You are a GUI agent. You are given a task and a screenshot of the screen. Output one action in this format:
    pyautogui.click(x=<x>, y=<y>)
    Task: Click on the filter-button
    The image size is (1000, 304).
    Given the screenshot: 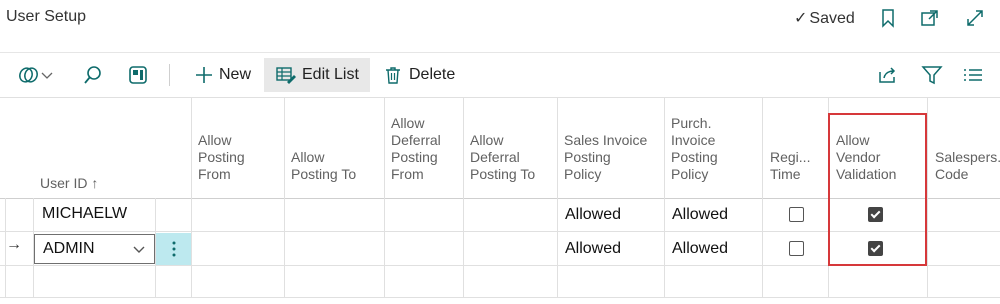 What is the action you would take?
    pyautogui.click(x=932, y=75)
    